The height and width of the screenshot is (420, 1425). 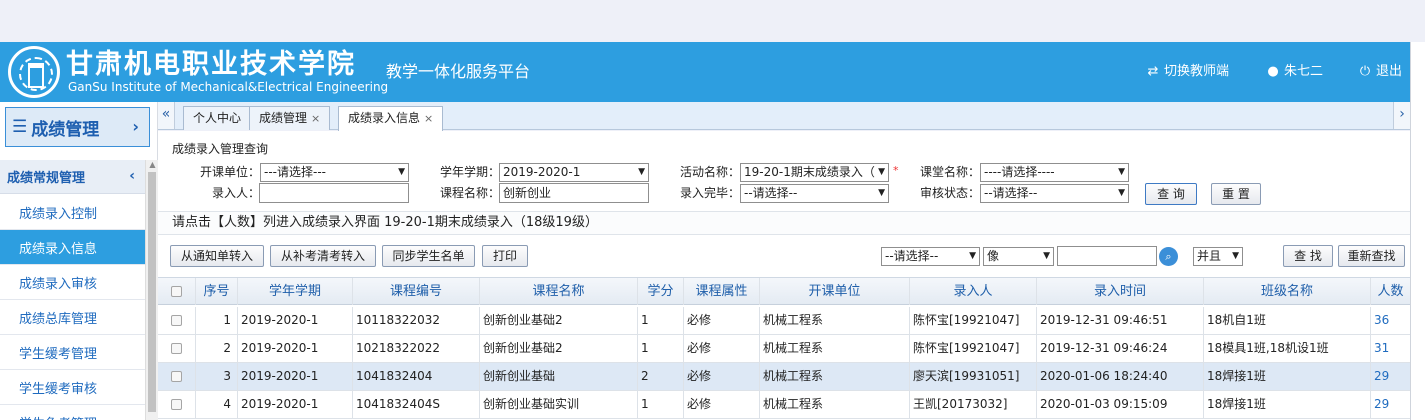 What do you see at coordinates (1107, 256) in the screenshot?
I see `filter-value-input` at bounding box center [1107, 256].